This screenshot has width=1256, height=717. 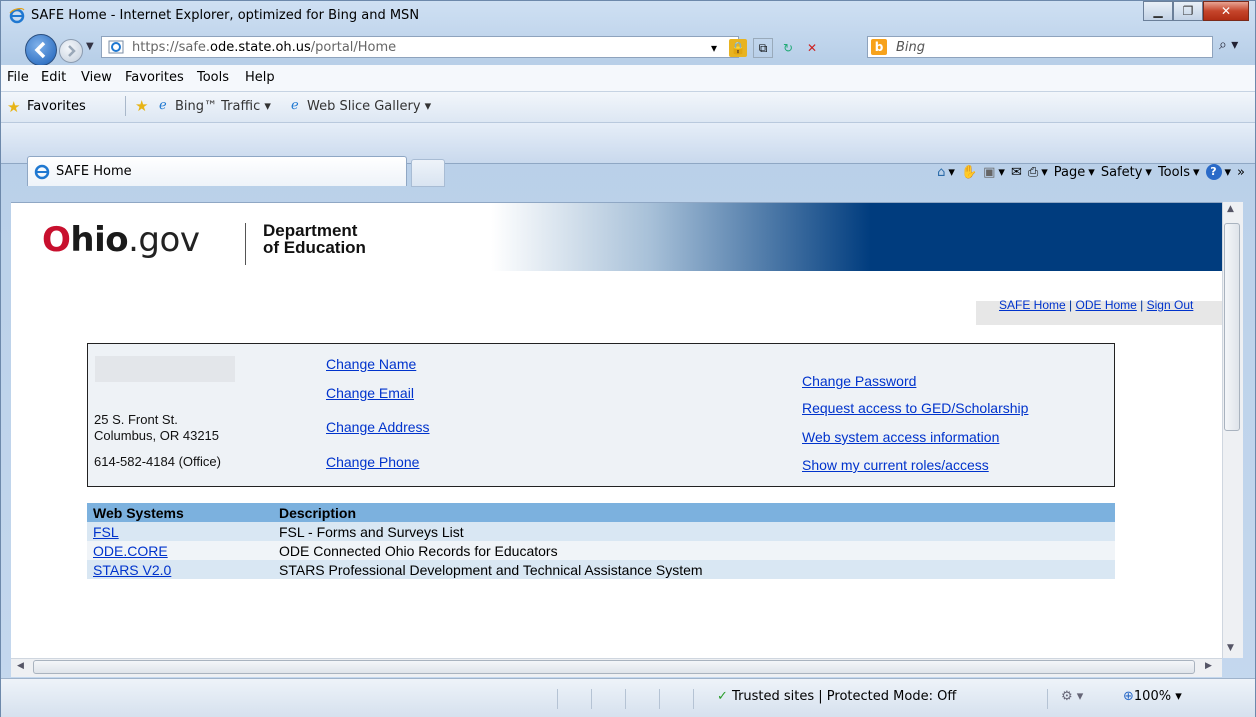 What do you see at coordinates (14, 107) in the screenshot?
I see `favorites-star-icon: ★` at bounding box center [14, 107].